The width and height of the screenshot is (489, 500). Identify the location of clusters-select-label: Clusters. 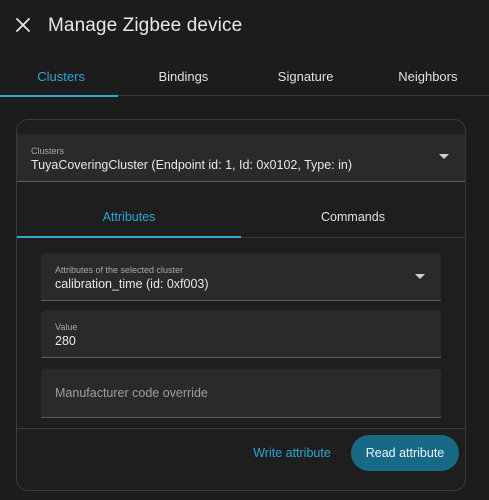
(48, 151).